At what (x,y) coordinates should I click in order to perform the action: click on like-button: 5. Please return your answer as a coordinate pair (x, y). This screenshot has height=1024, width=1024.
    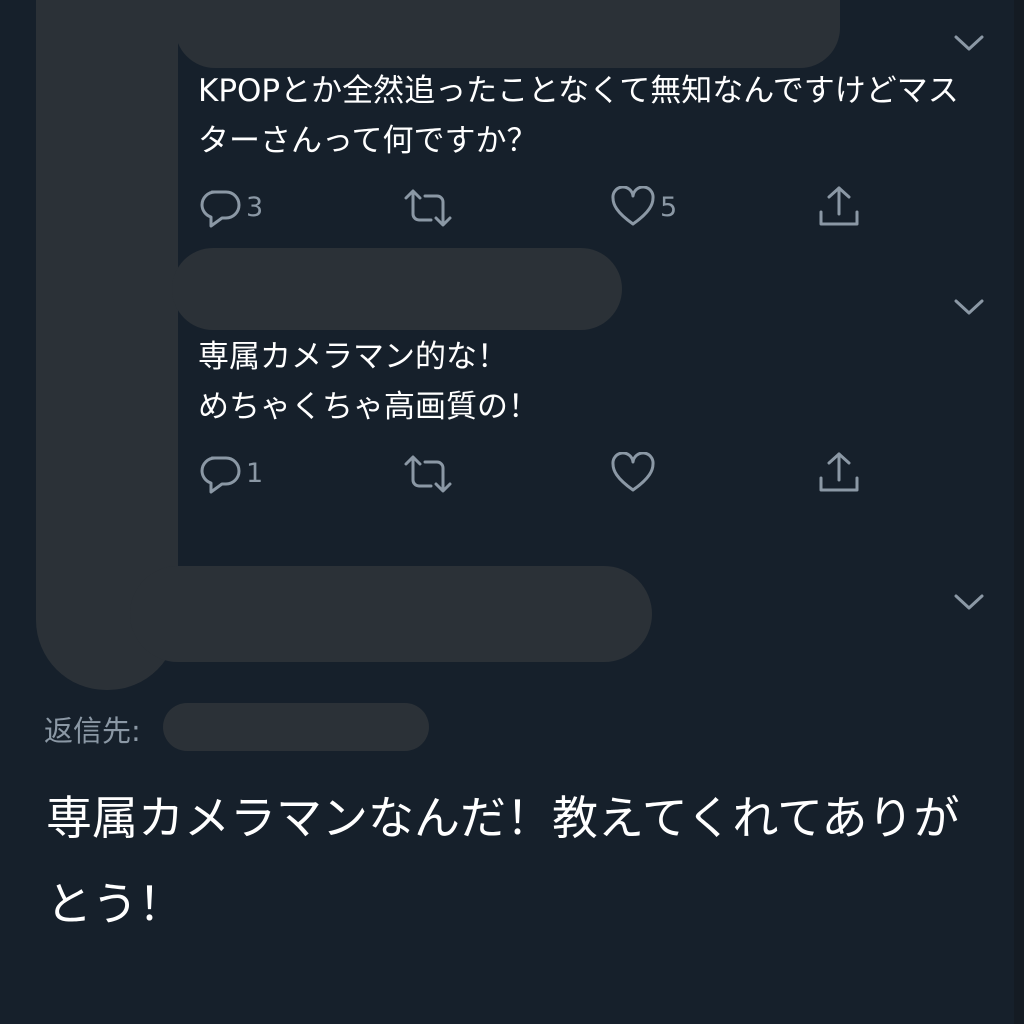
    Looking at the image, I should click on (643, 207).